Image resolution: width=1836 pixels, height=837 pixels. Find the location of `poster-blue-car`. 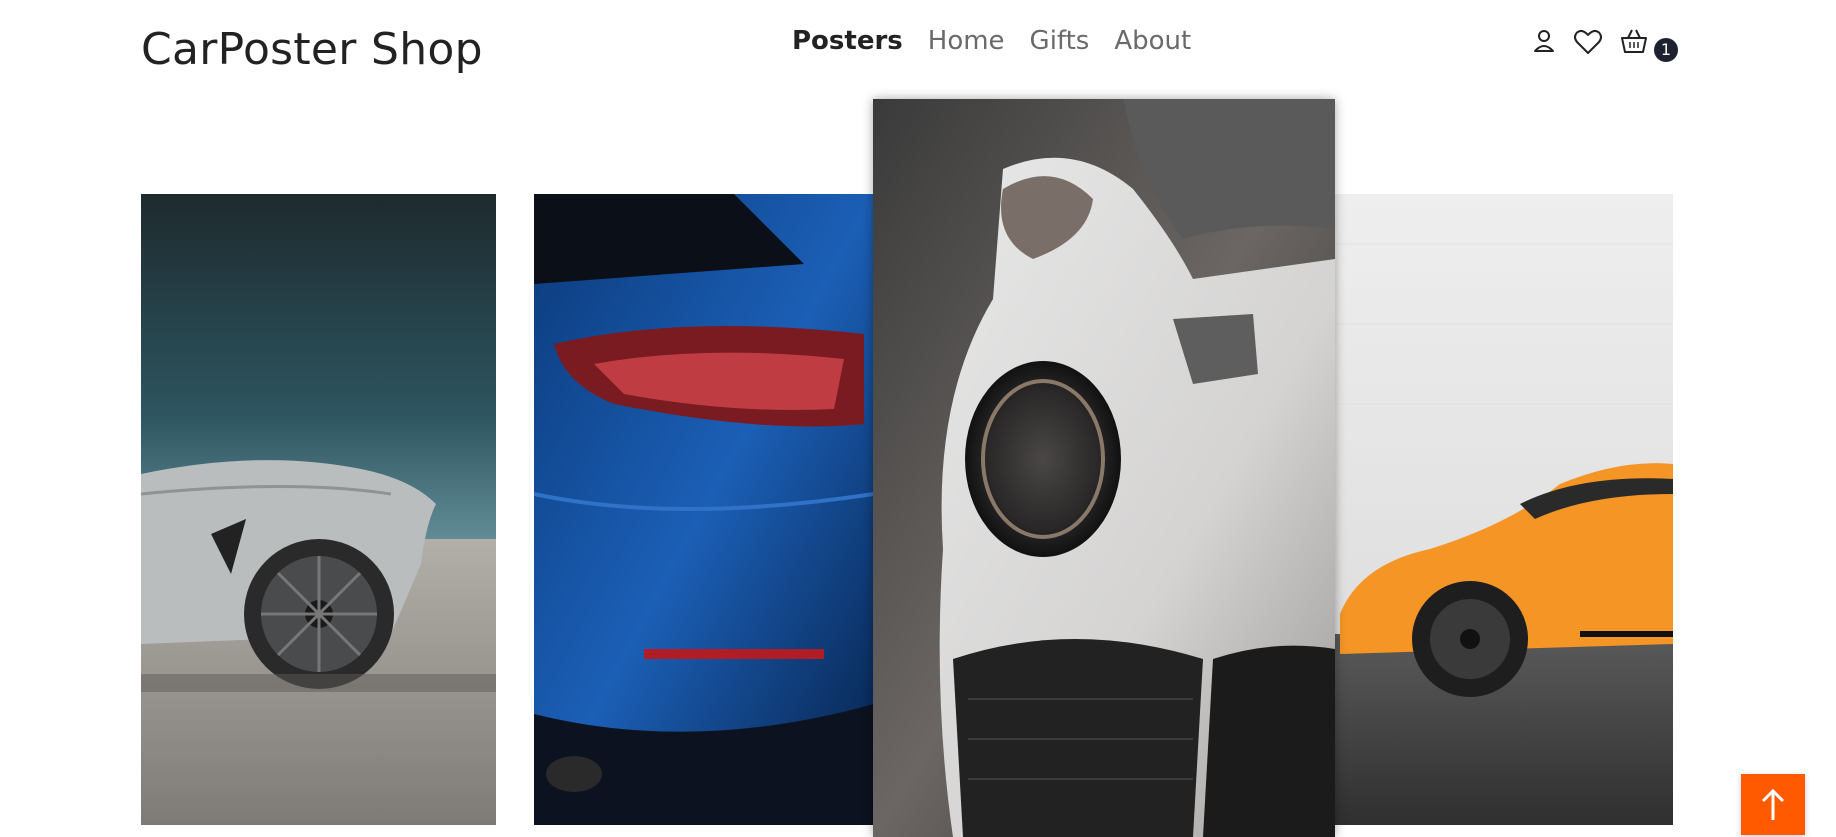

poster-blue-car is located at coordinates (704, 509).